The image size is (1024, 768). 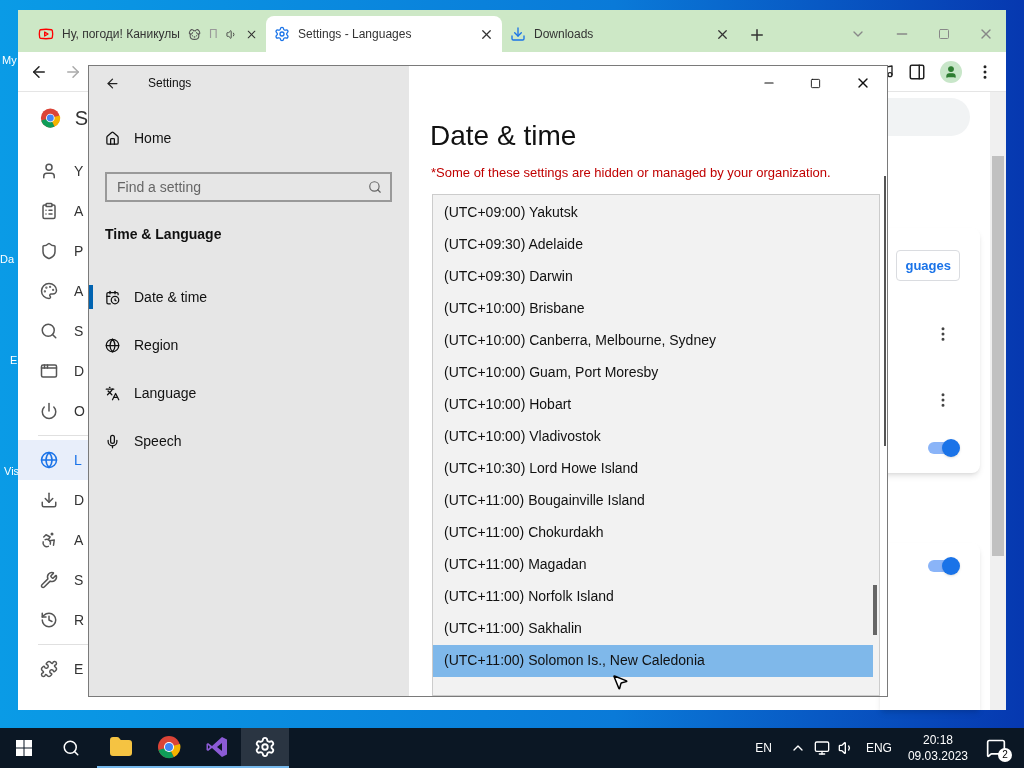 I want to click on timezone-option: (UTC+09:30) Adelaide, so click(x=653, y=244).